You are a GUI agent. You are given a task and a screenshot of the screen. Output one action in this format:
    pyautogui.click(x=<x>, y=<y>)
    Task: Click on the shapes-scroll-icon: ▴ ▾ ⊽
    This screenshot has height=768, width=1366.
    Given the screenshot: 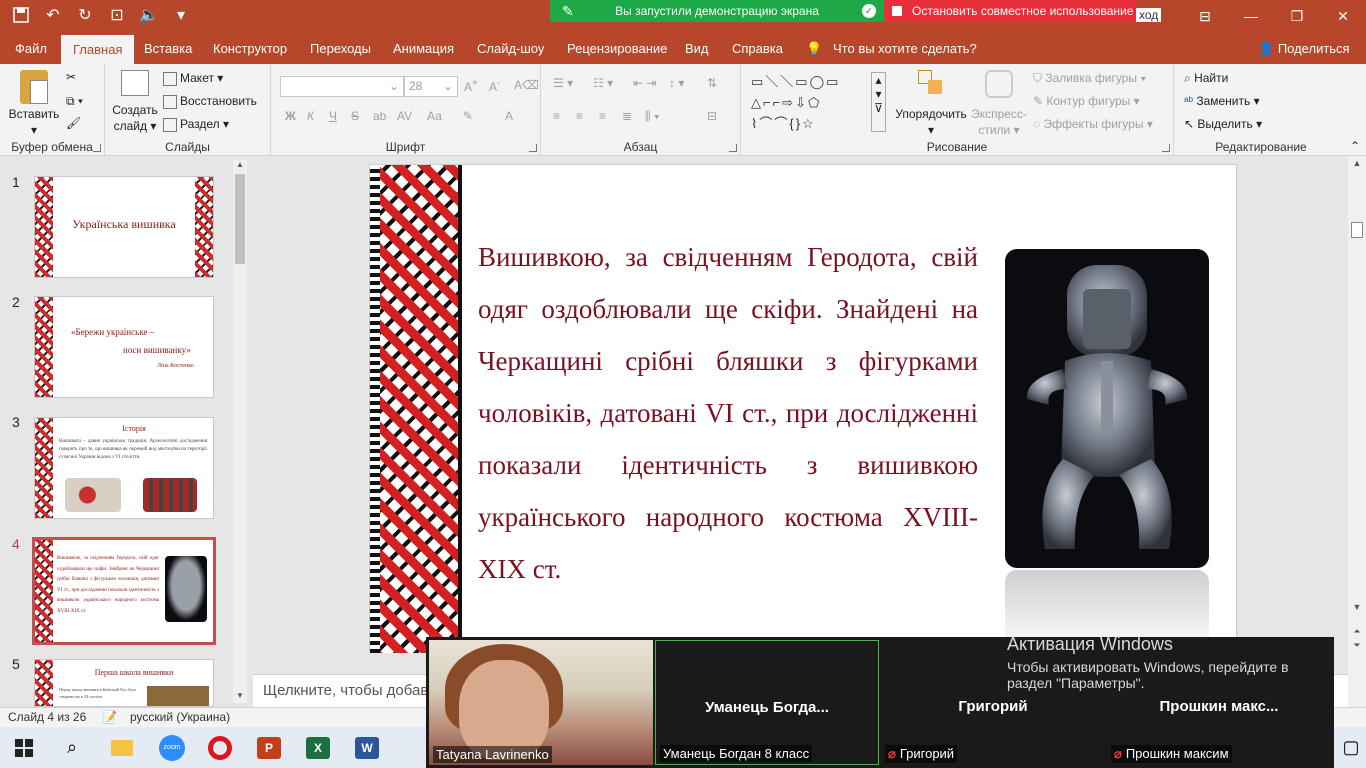 What is the action you would take?
    pyautogui.click(x=878, y=102)
    